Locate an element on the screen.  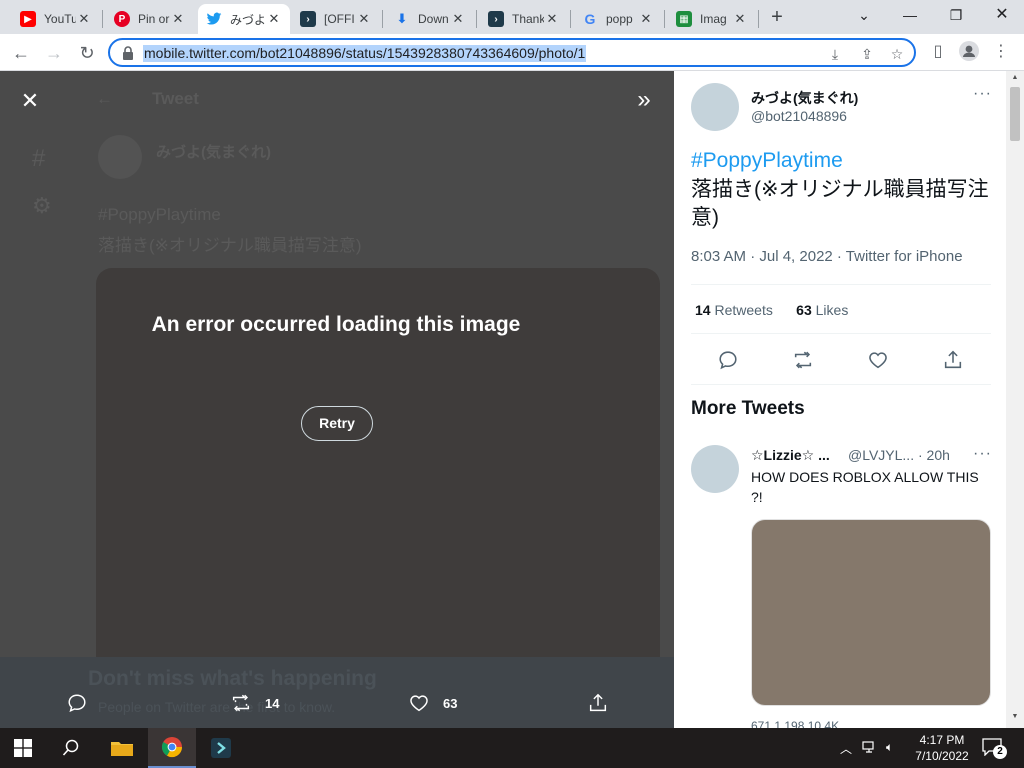
ghost-settings-icon: ⚙ is located at coordinates (42, 205).